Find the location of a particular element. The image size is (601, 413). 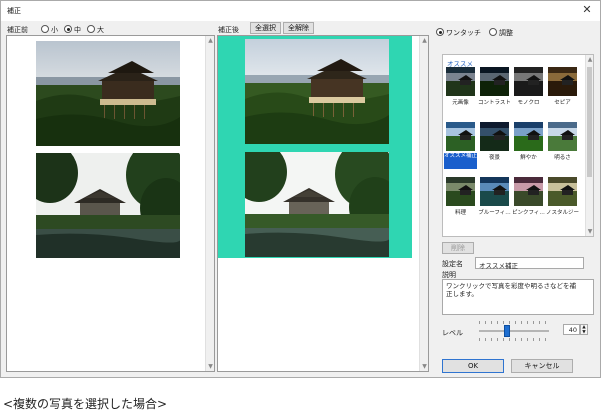

preset-thumbnail-blue is located at coordinates (494, 191).